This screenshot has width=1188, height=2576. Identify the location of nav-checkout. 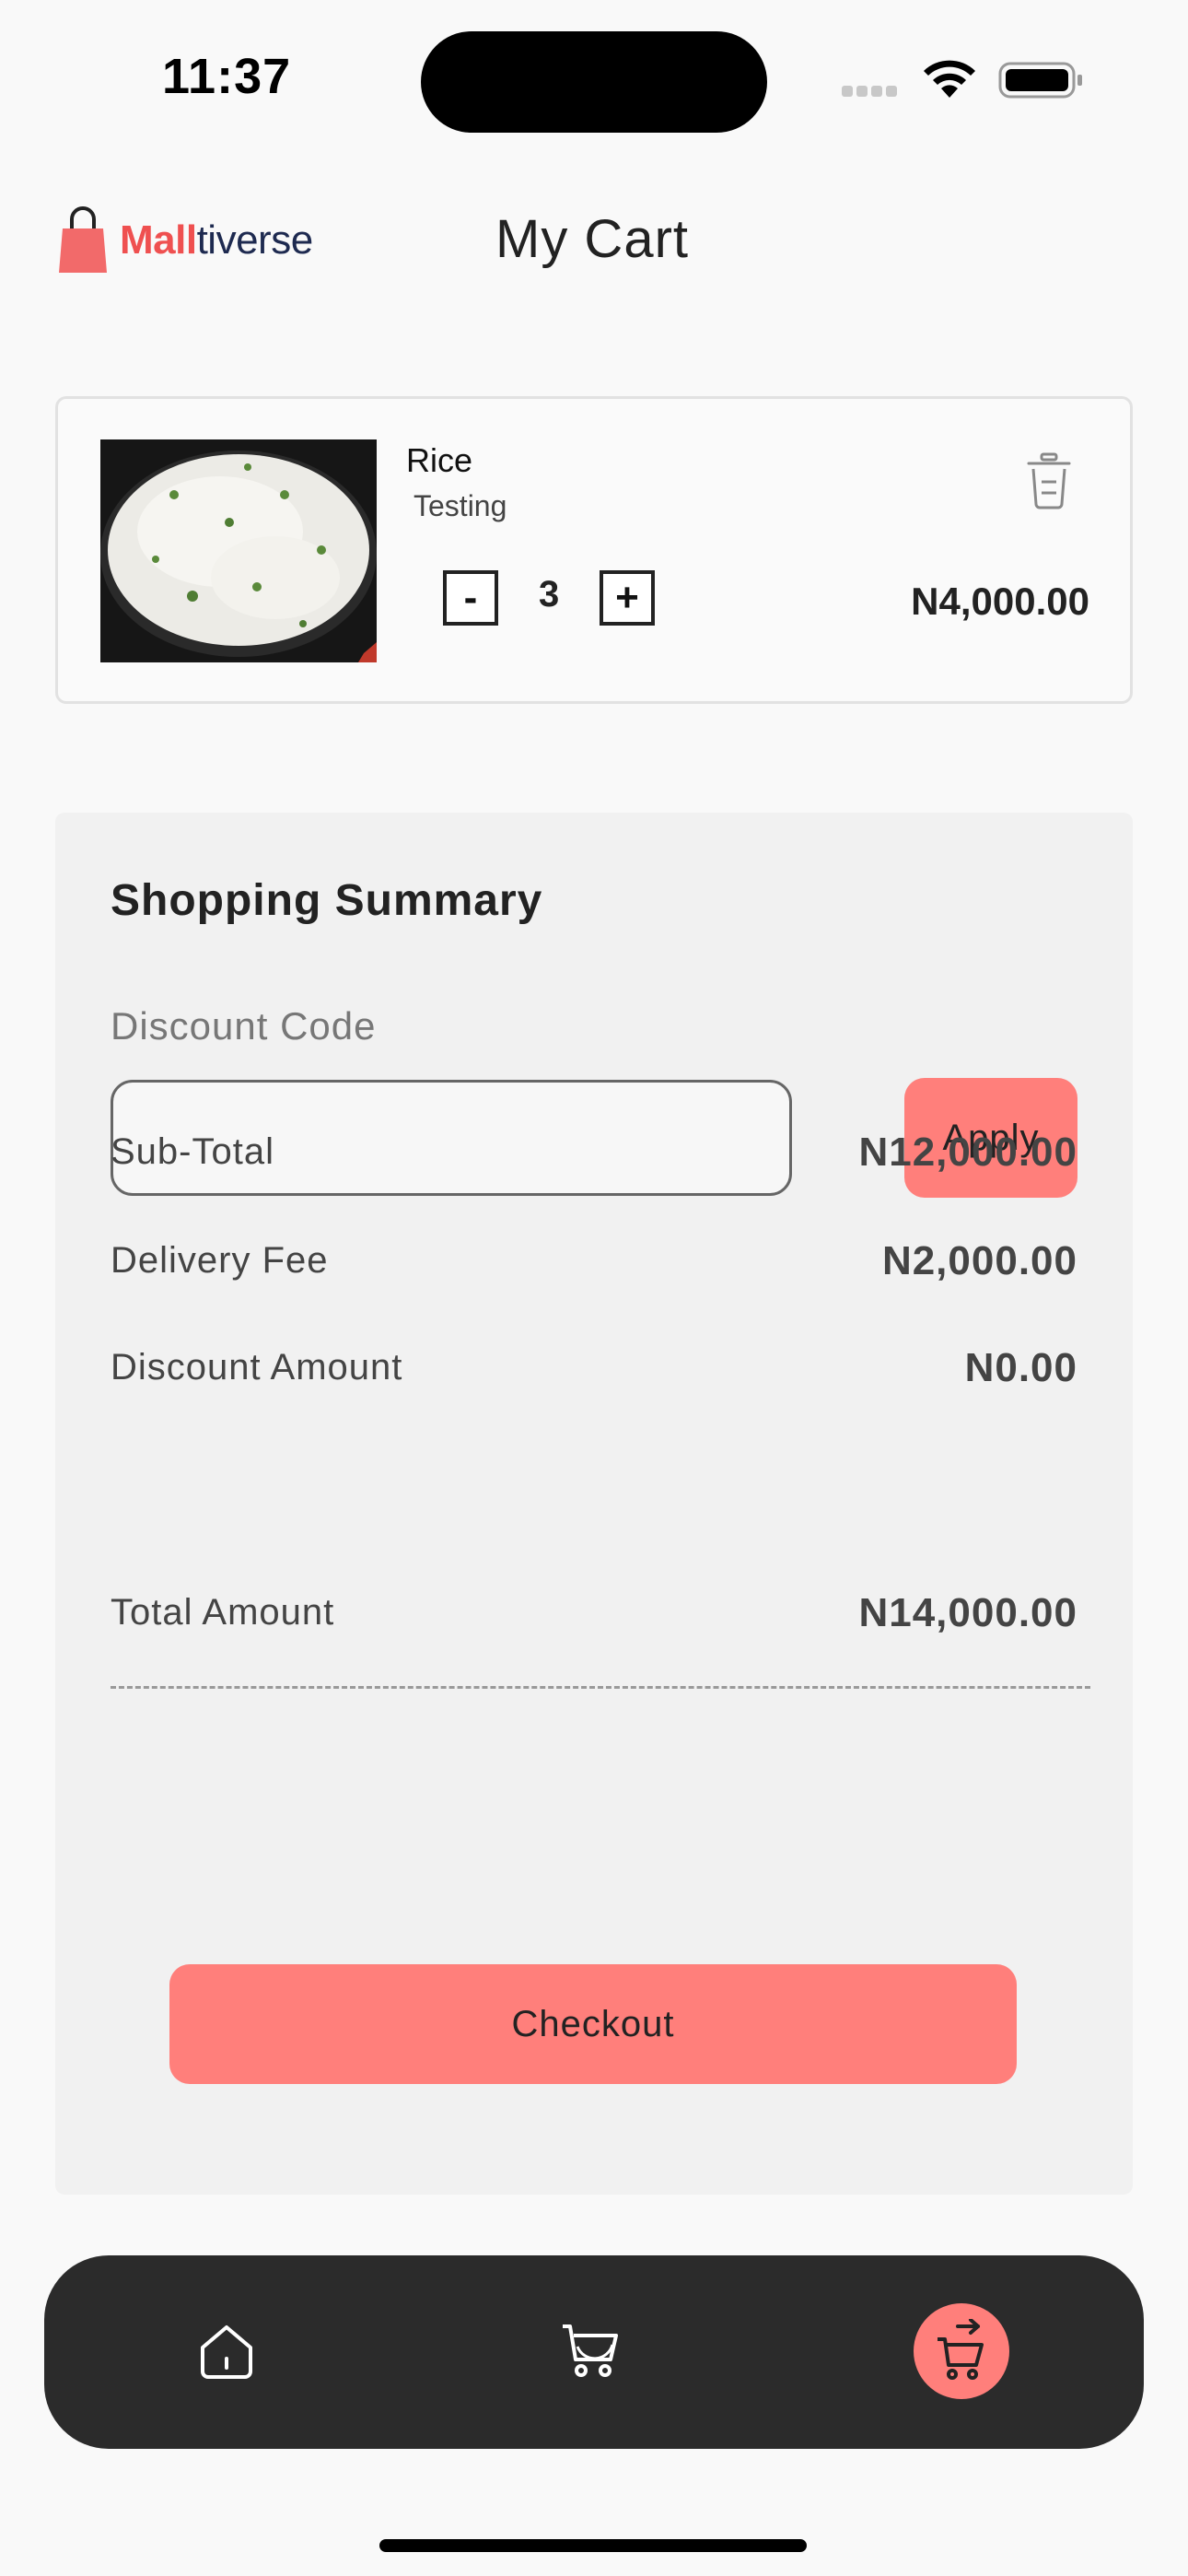
(961, 2351).